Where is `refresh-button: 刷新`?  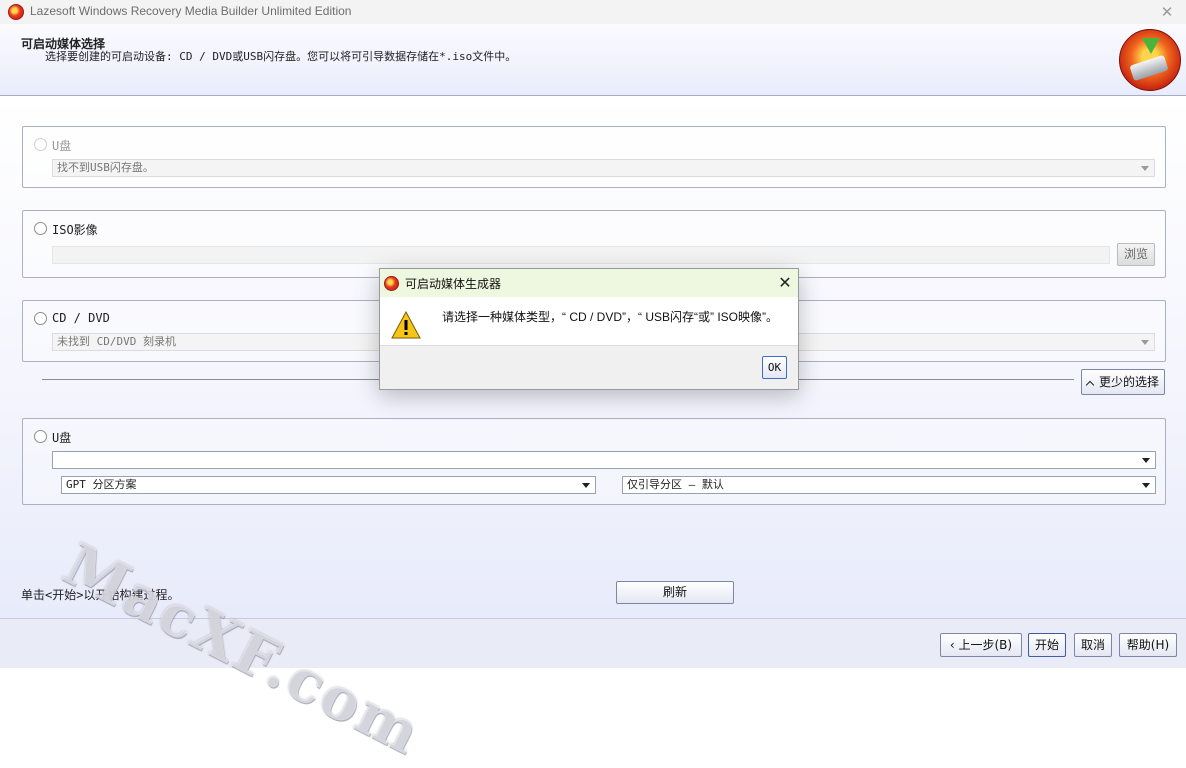 refresh-button: 刷新 is located at coordinates (675, 592).